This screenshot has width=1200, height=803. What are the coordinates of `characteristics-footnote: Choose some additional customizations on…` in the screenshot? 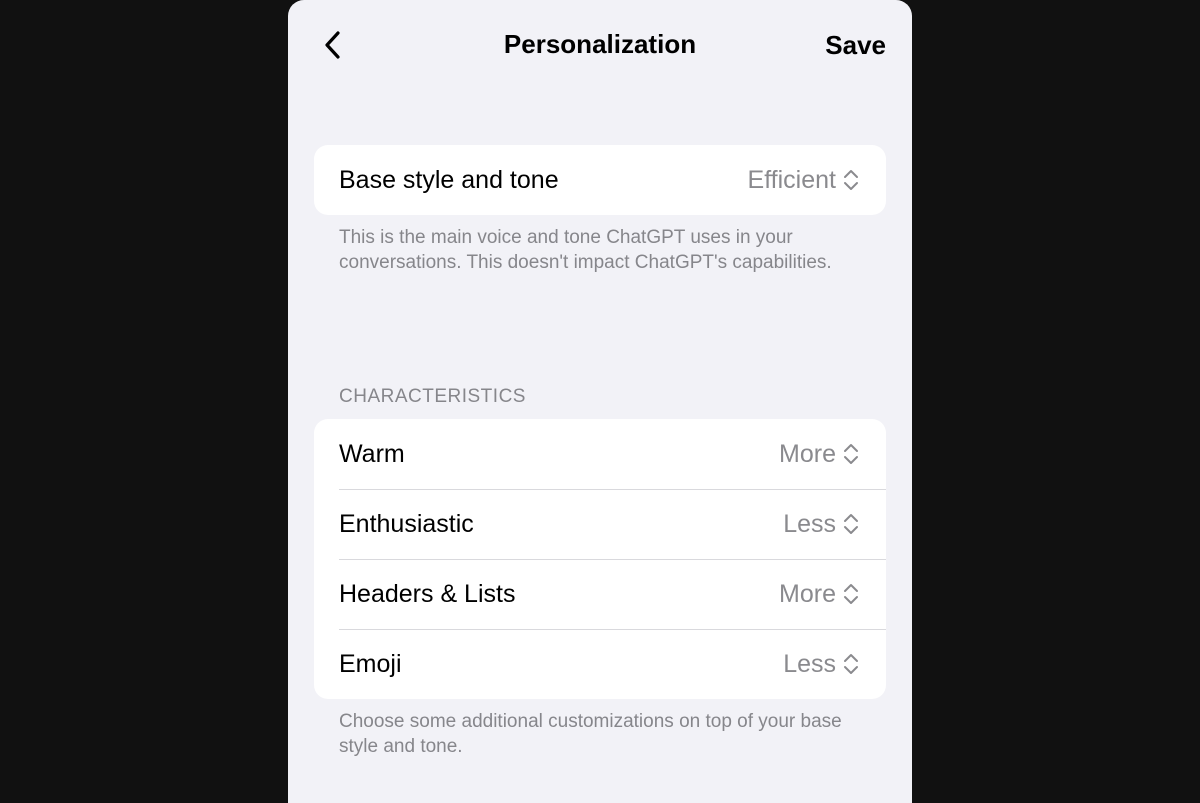 It's located at (590, 734).